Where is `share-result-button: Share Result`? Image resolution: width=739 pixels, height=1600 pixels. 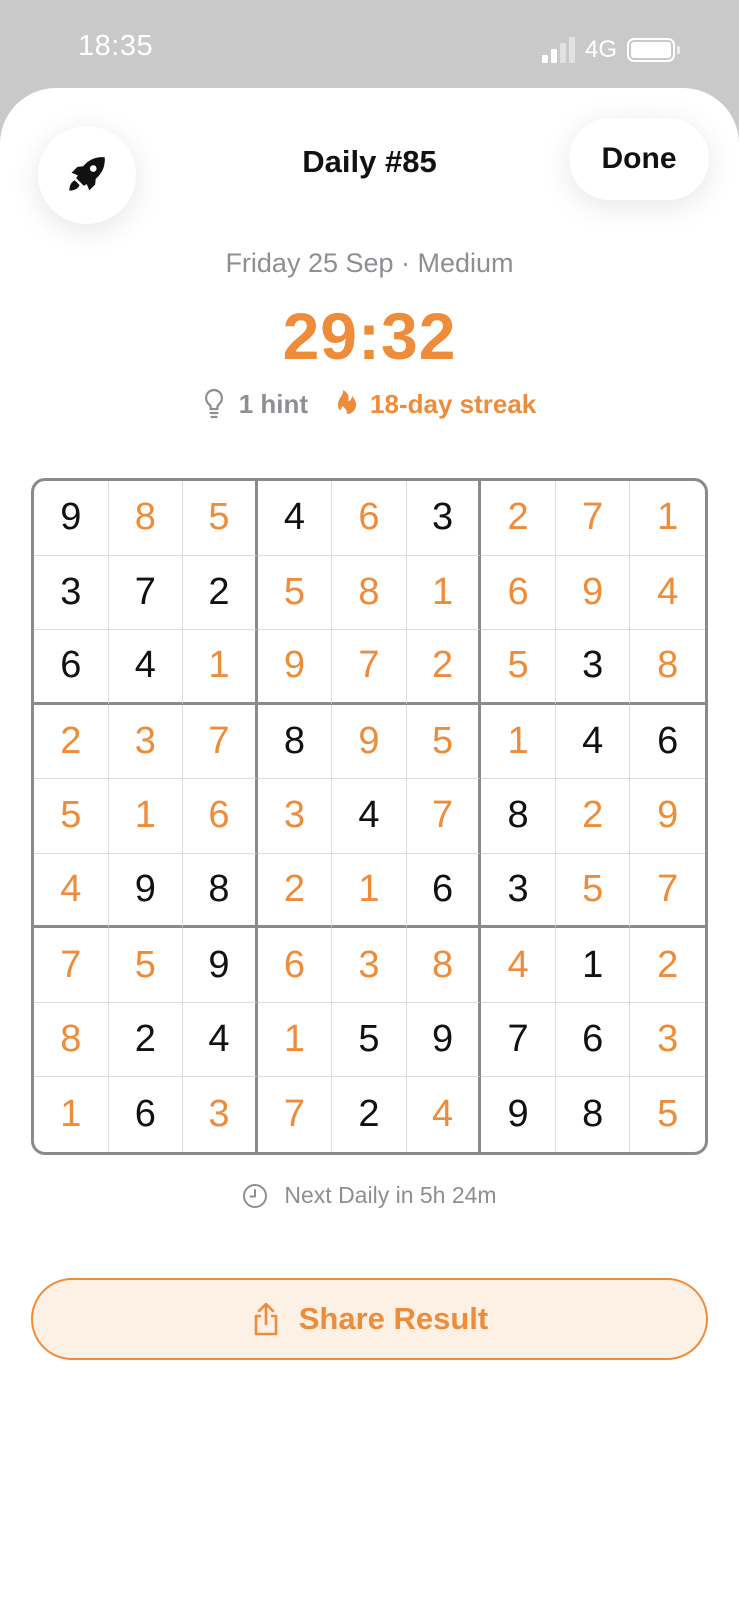 share-result-button: Share Result is located at coordinates (369, 1319).